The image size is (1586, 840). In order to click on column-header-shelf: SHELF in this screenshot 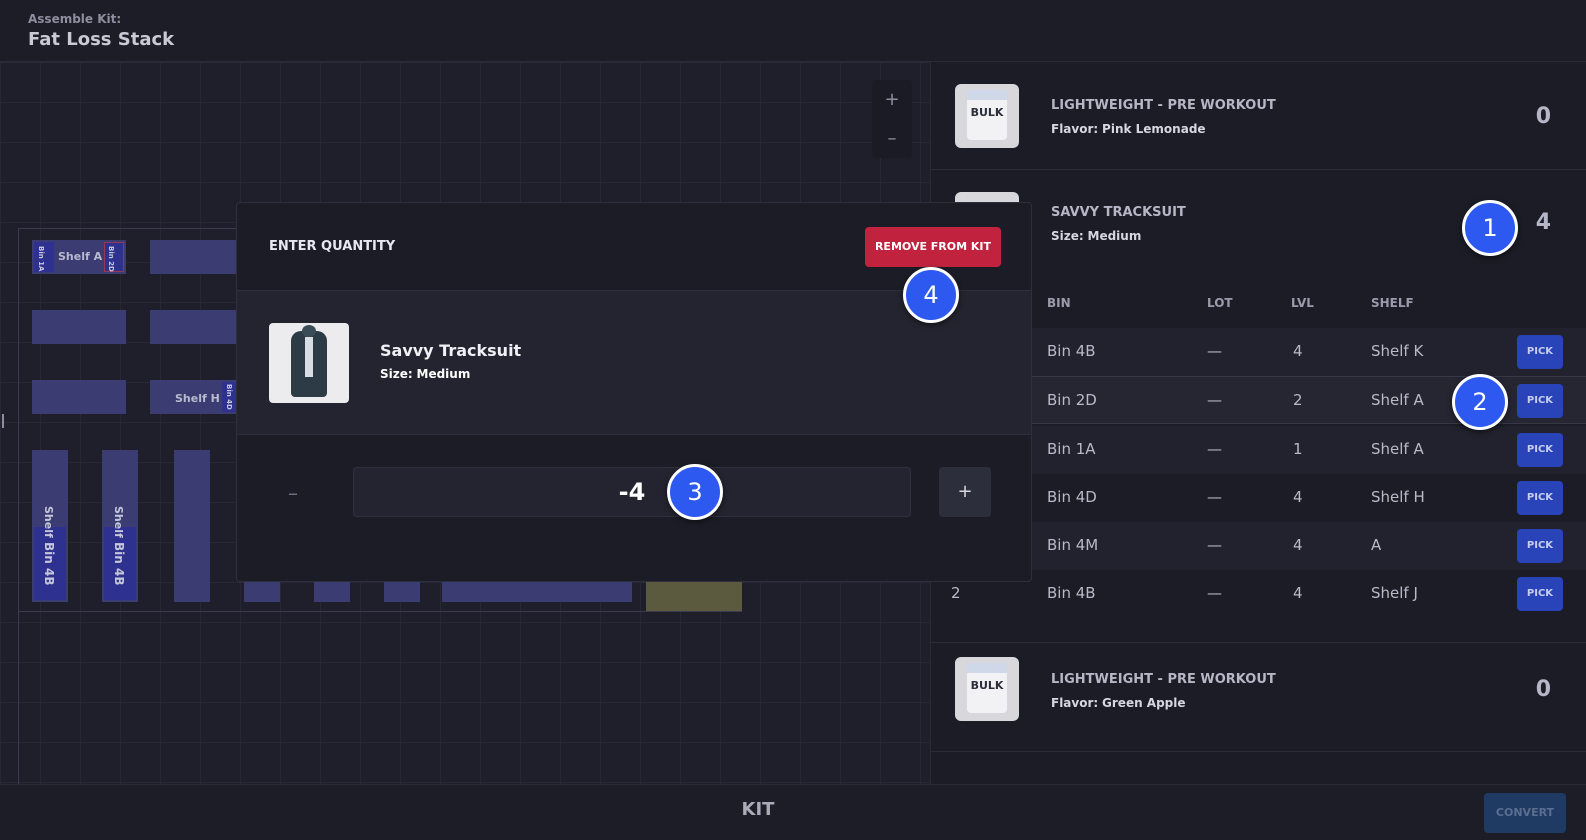, I will do `click(1392, 303)`.